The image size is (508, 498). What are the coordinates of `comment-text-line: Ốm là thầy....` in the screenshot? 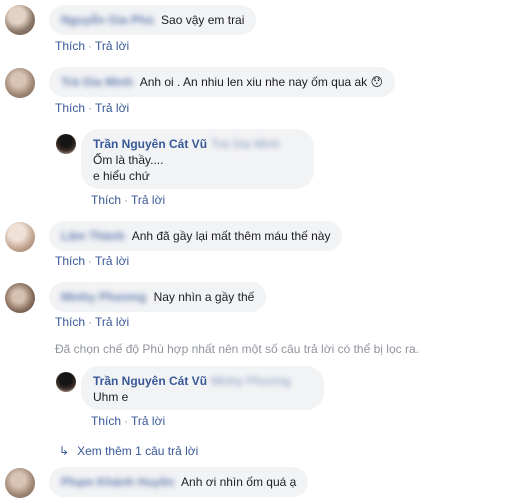 It's located at (128, 160).